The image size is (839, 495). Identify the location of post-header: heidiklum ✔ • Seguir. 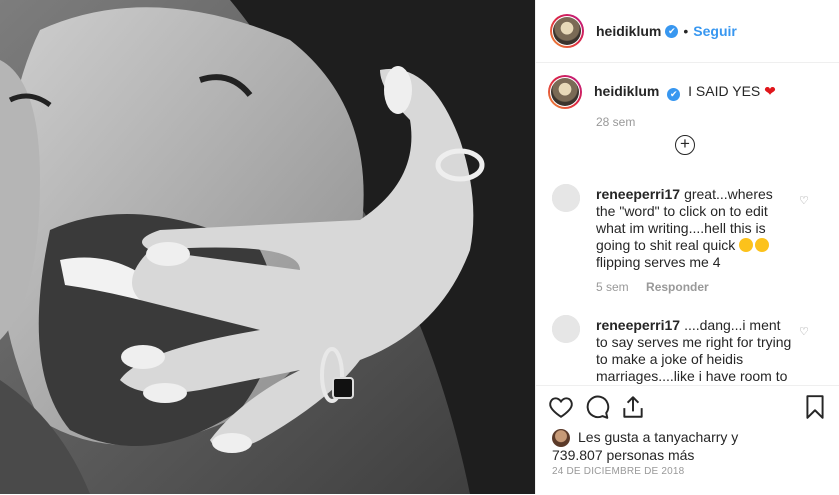
(687, 31).